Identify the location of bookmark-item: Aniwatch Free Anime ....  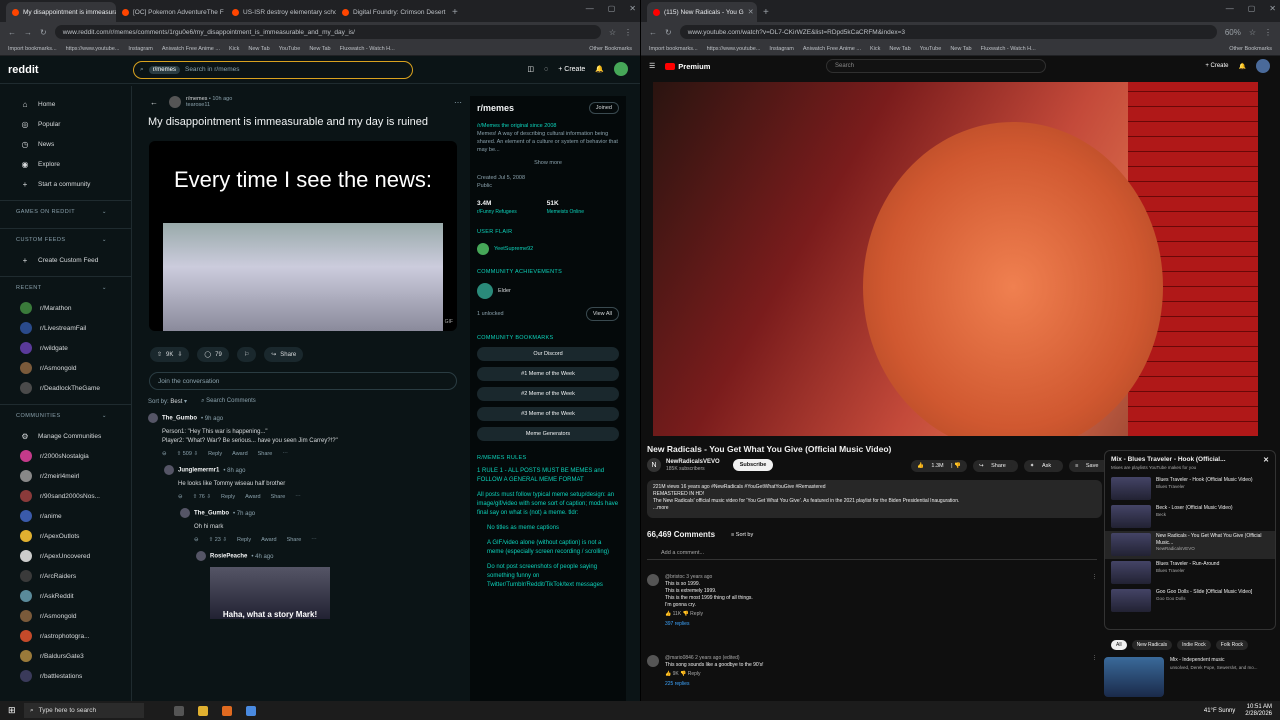
(832, 49).